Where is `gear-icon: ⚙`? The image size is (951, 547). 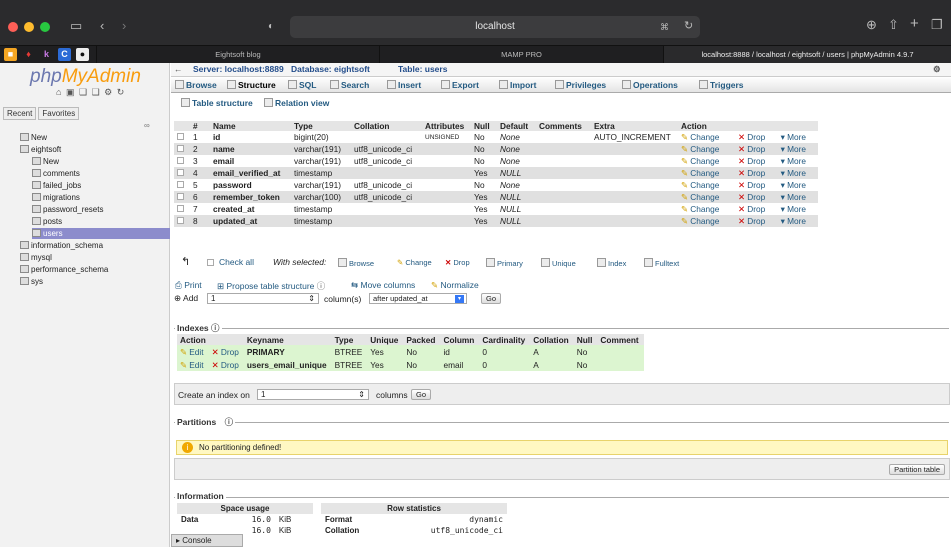 gear-icon: ⚙ is located at coordinates (937, 69).